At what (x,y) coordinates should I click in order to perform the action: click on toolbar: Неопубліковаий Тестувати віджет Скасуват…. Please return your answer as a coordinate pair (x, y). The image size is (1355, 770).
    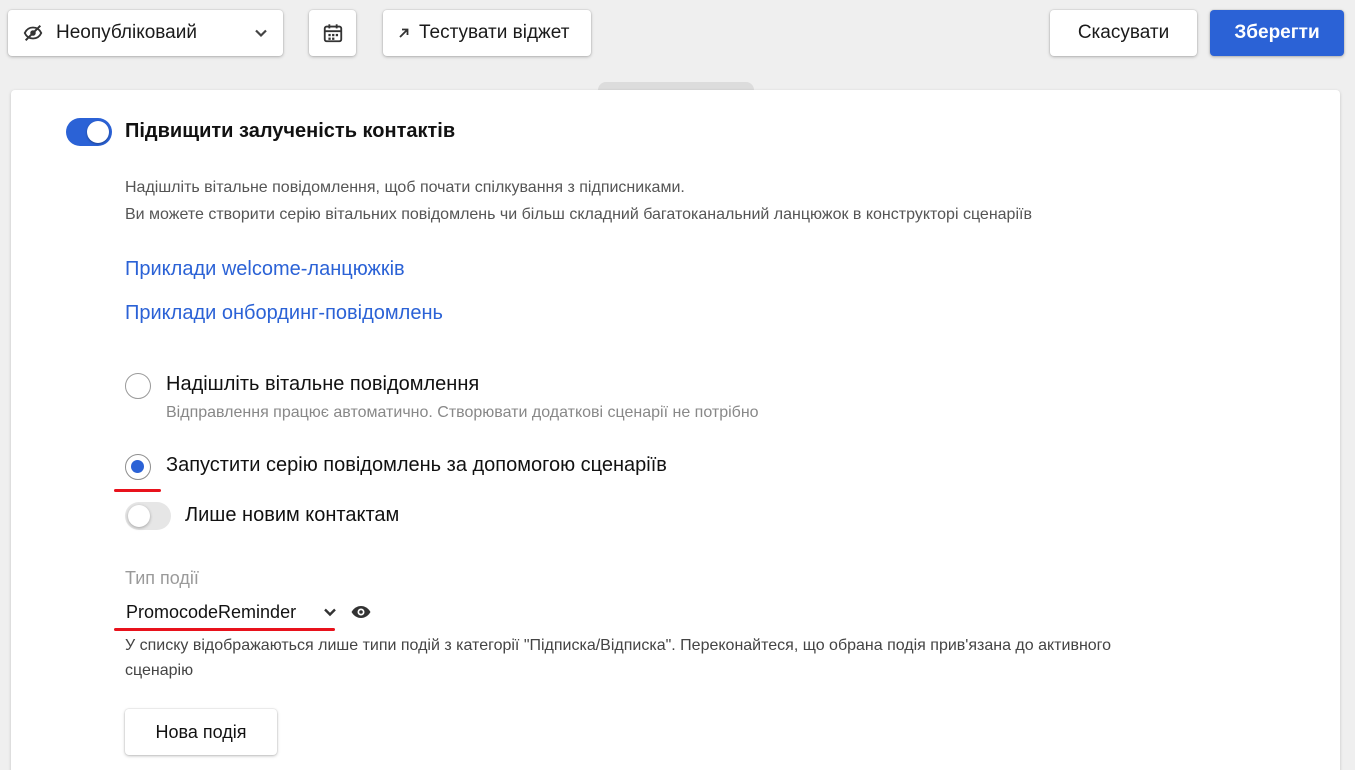
    Looking at the image, I should click on (677, 42).